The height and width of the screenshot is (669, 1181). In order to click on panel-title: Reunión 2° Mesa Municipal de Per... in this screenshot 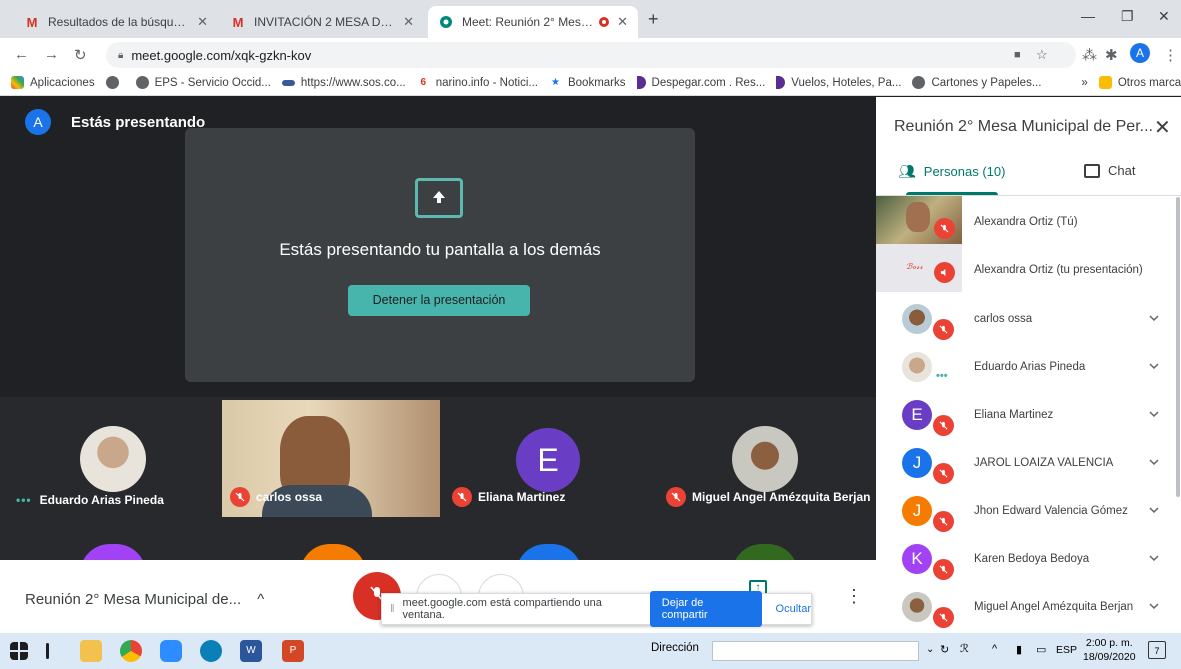, I will do `click(1023, 126)`.